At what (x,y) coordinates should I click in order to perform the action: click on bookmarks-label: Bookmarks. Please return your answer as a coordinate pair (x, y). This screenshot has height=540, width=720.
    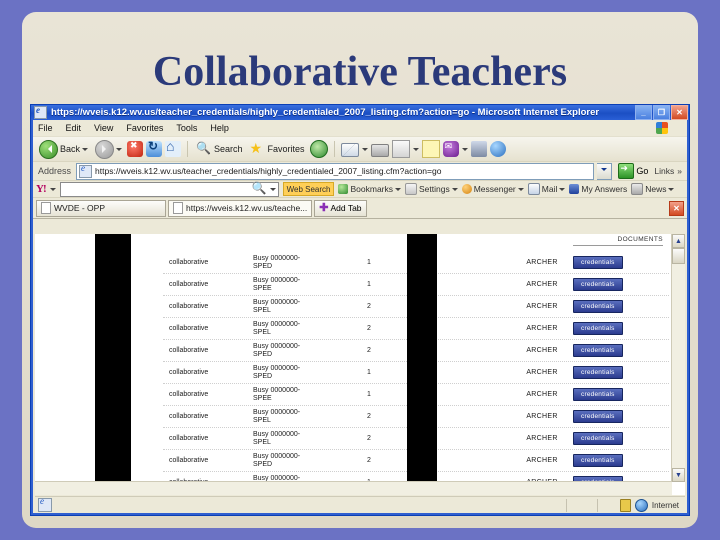
    Looking at the image, I should click on (371, 189).